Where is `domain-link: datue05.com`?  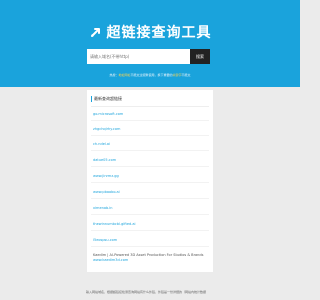 domain-link: datue05.com is located at coordinates (104, 160).